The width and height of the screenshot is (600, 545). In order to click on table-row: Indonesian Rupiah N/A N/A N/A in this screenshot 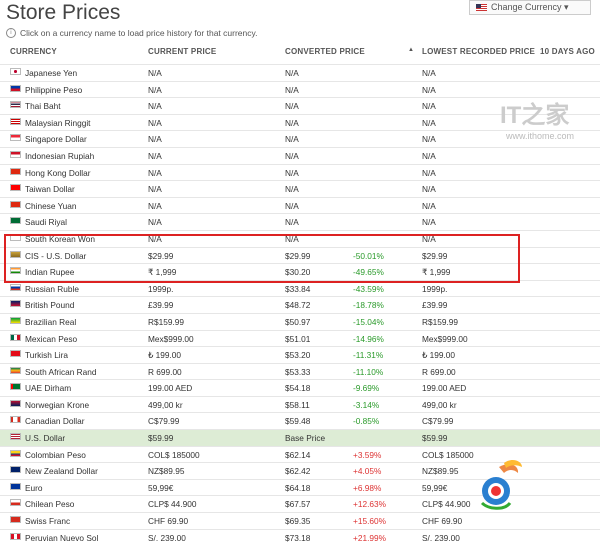, I will do `click(300, 155)`.